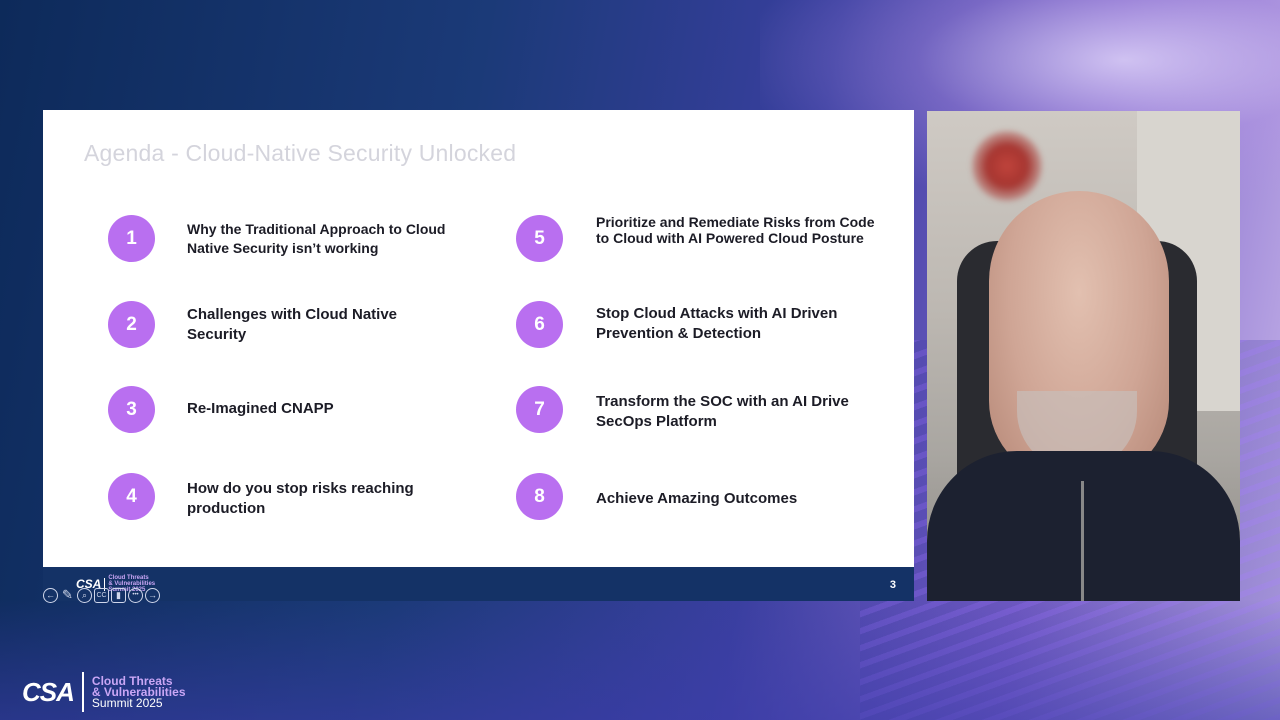 The image size is (1280, 720). What do you see at coordinates (82, 692) in the screenshot?
I see `event-logo-divider` at bounding box center [82, 692].